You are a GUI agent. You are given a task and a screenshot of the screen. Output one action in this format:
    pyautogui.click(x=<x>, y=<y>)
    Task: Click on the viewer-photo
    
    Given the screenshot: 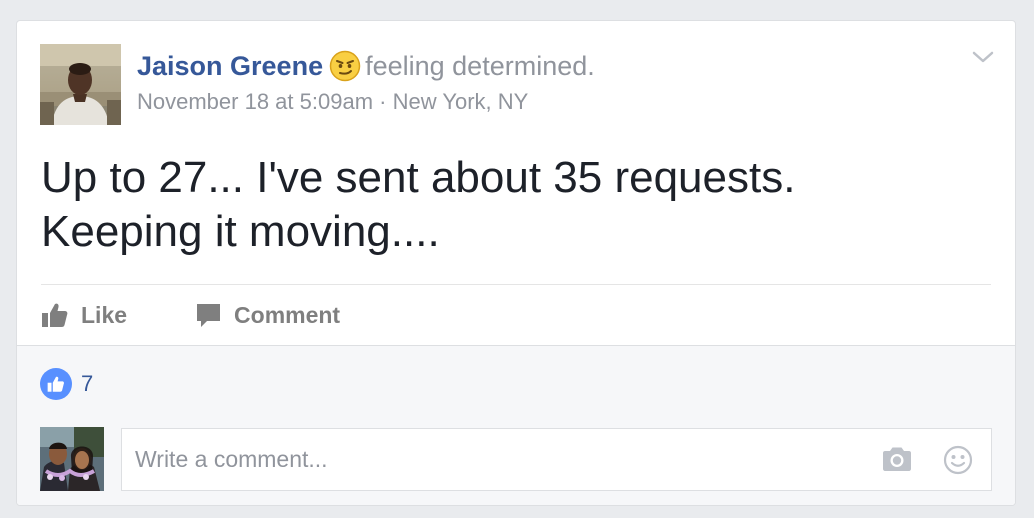 What is the action you would take?
    pyautogui.click(x=72, y=459)
    